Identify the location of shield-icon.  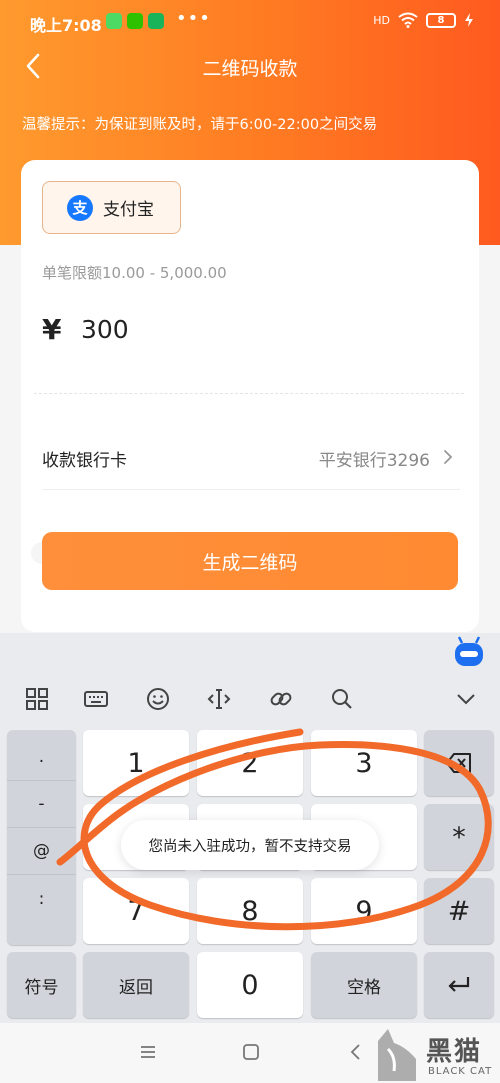
(156, 21).